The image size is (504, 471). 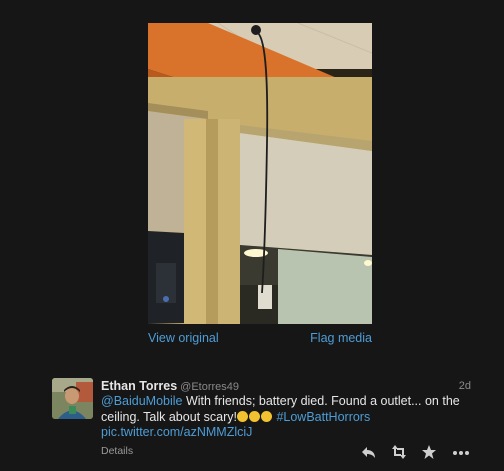 I want to click on cry-emoji-icon, so click(x=254, y=416).